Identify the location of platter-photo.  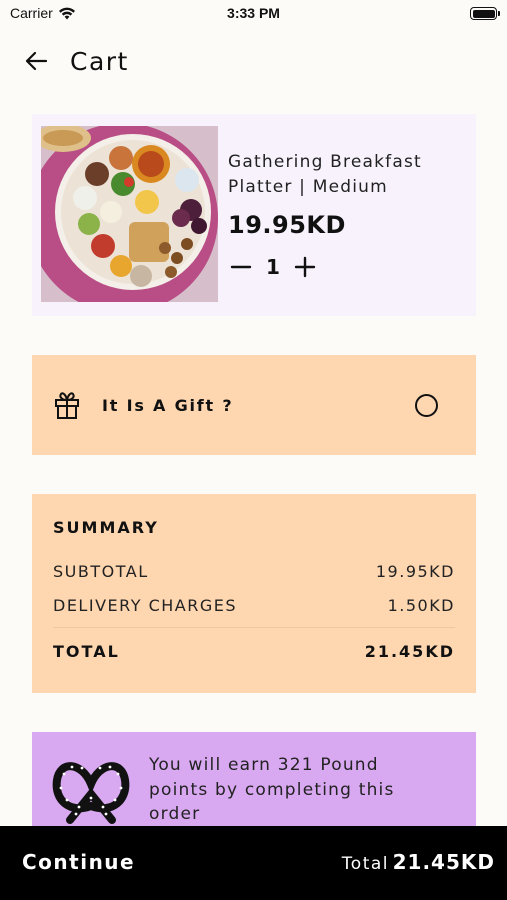
(129, 214).